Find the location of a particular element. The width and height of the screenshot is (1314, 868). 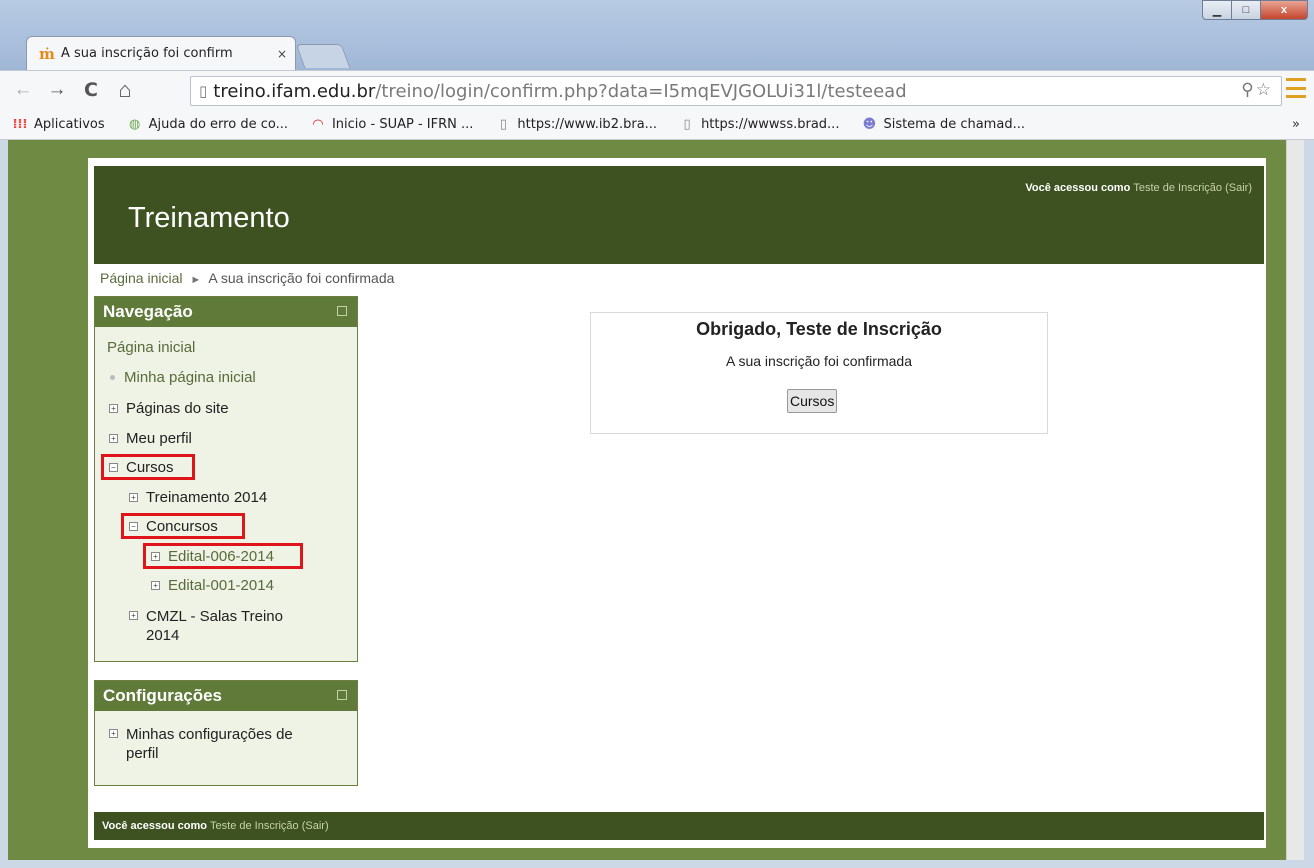

nav-item-label-line2: 2014 is located at coordinates (163, 635).